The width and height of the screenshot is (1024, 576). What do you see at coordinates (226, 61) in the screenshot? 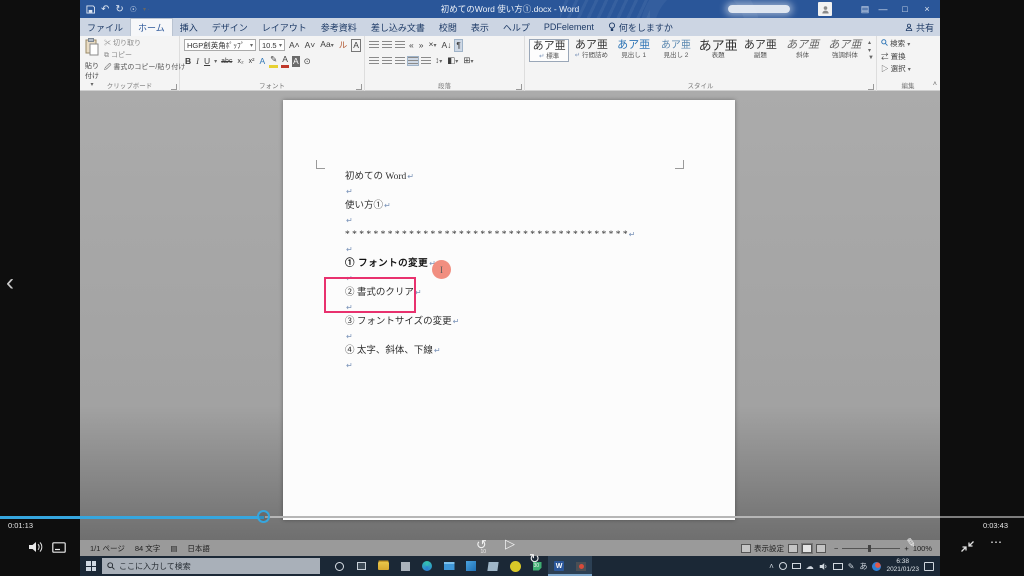
I see `strikethrough-icon: abc` at bounding box center [226, 61].